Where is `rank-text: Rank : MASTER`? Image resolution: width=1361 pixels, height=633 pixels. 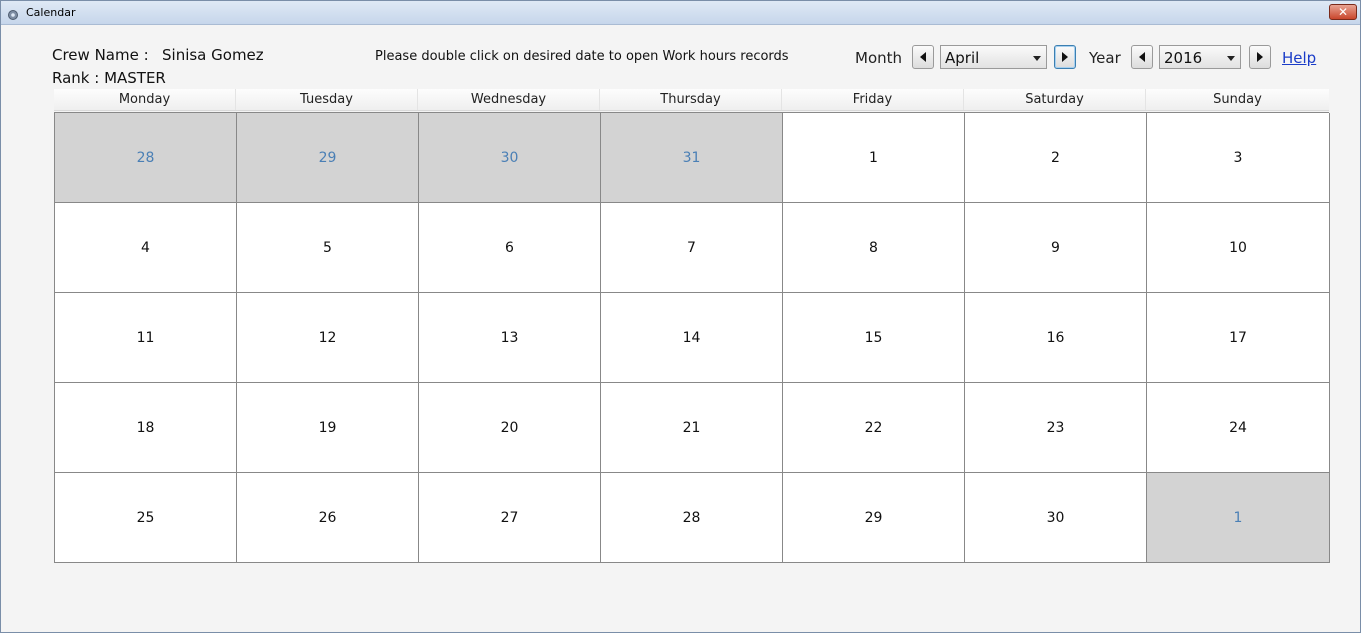
rank-text: Rank : MASTER is located at coordinates (109, 78).